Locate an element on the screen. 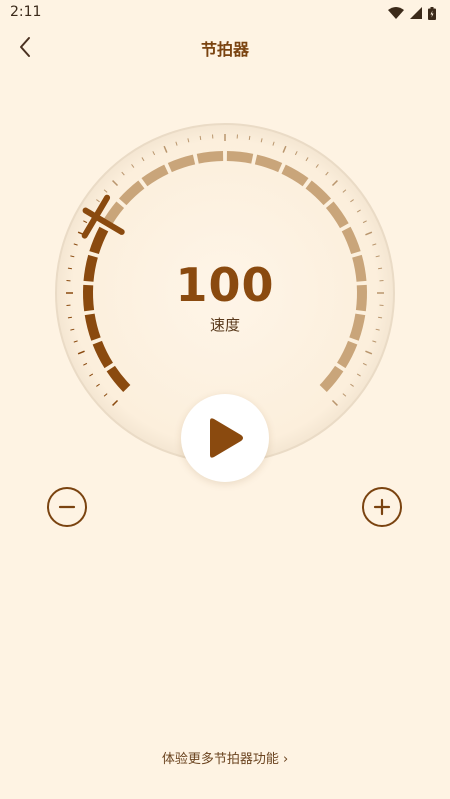  play-button is located at coordinates (225, 438).